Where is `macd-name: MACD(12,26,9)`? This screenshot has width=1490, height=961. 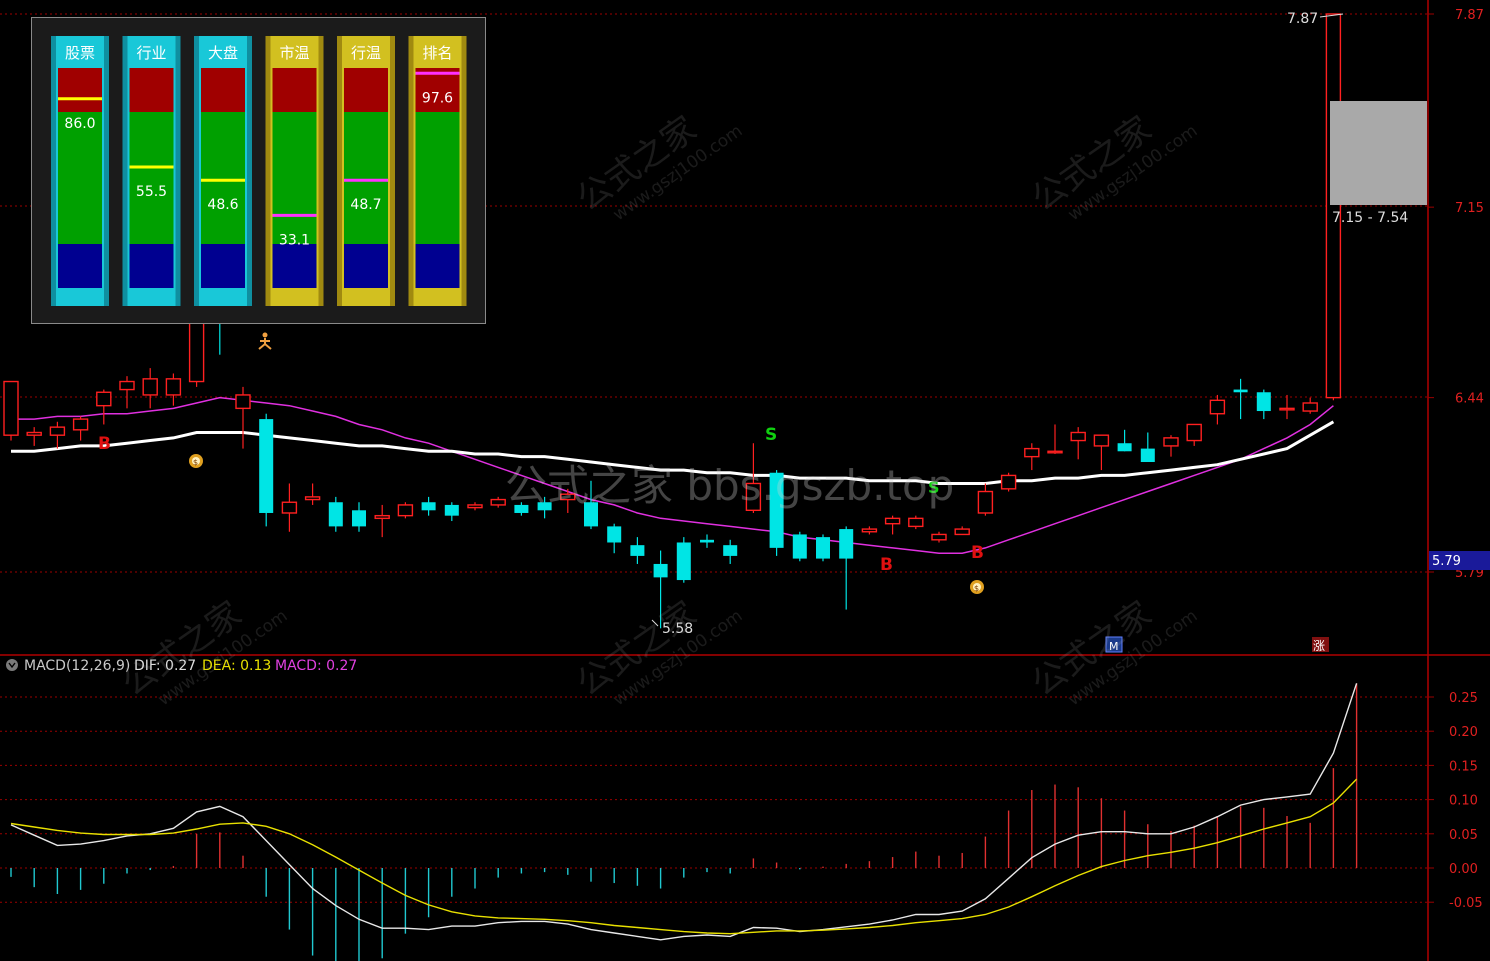
macd-name: MACD(12,26,9) is located at coordinates (77, 666).